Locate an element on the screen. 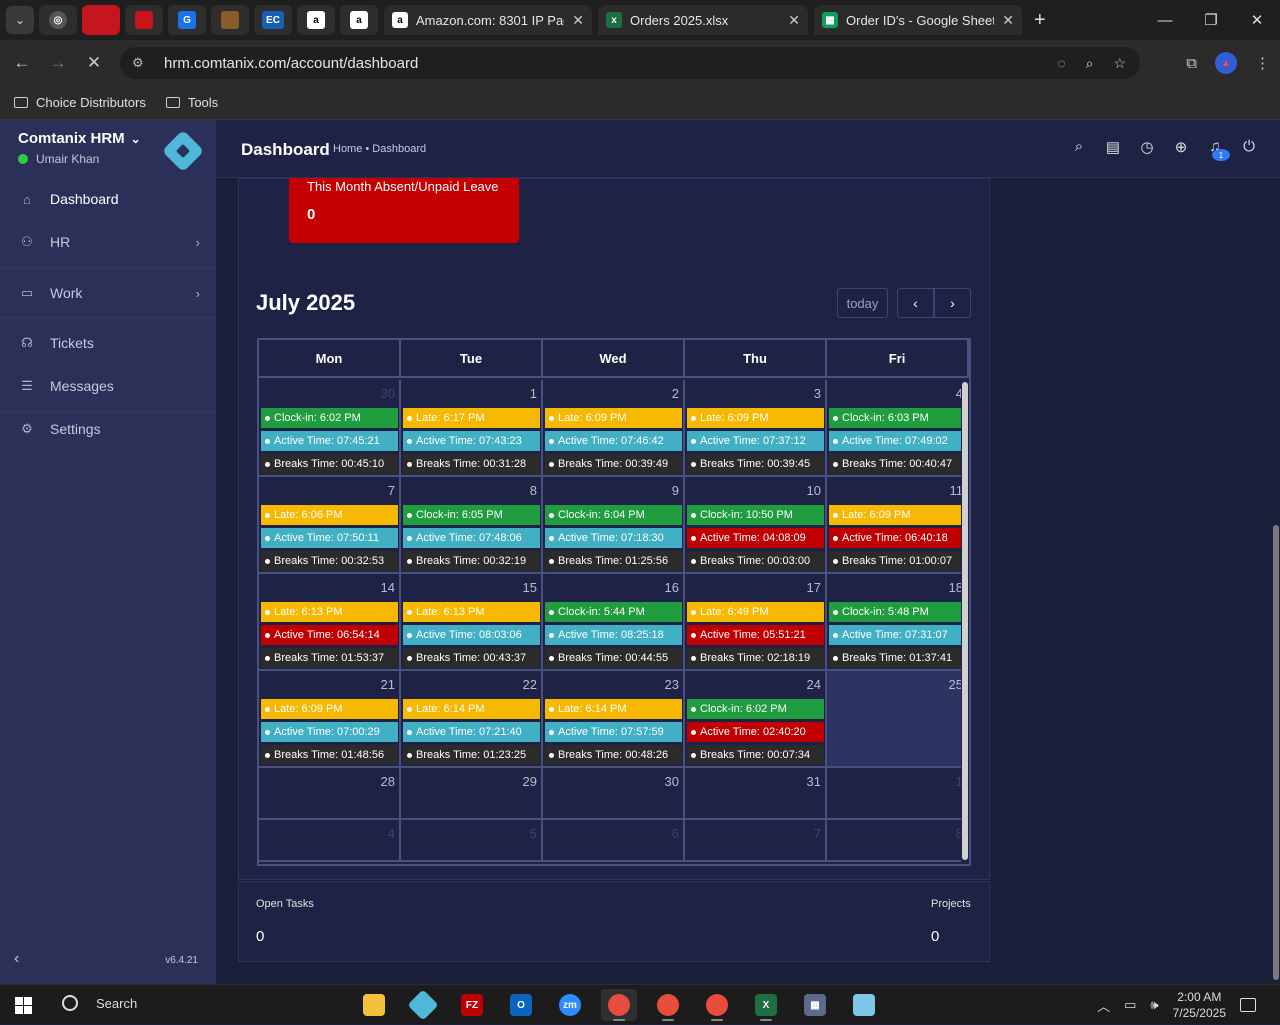 The height and width of the screenshot is (1025, 1280). calendar-event: Active Time: 02:40:20 is located at coordinates (755, 732).